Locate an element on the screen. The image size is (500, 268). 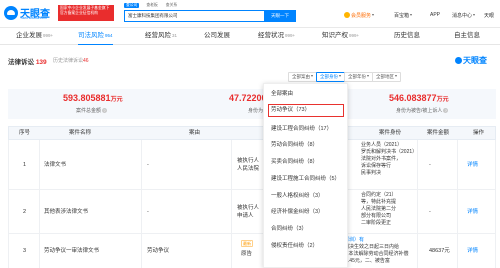
brand-watermark: 天眼查 is located at coordinates (471, 60).